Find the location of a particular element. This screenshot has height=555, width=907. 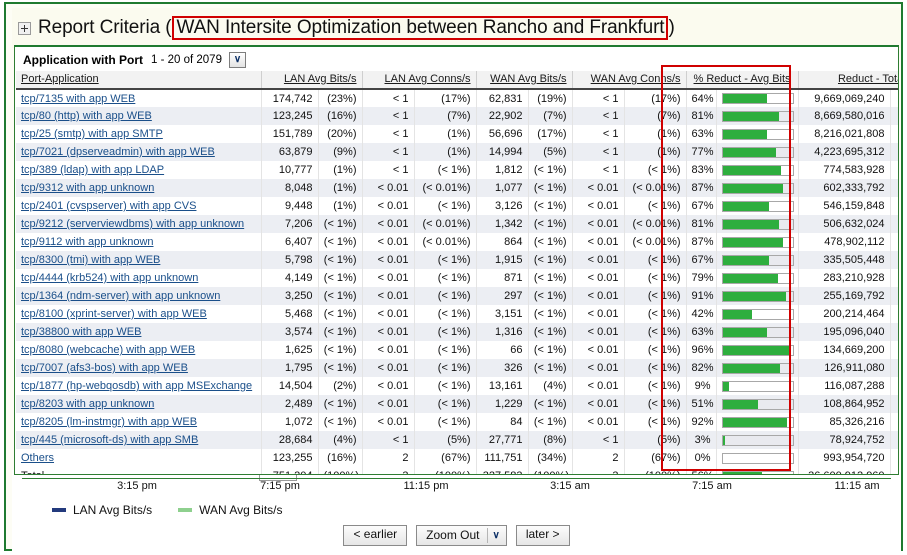

cell-port-application: tcp/7021 (dpserveadmin) with app WEB is located at coordinates (139, 152).